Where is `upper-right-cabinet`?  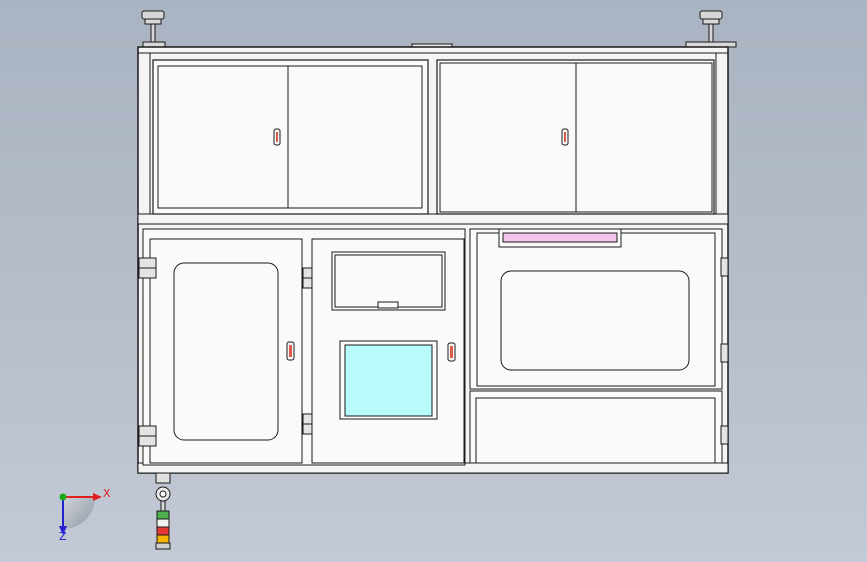 upper-right-cabinet is located at coordinates (575, 137).